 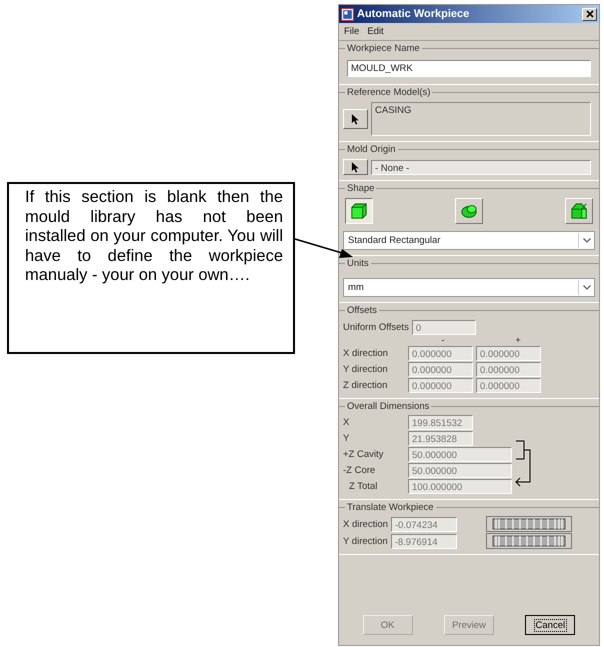 What do you see at coordinates (390, 507) in the screenshot?
I see `group-label: Translate Workpiece` at bounding box center [390, 507].